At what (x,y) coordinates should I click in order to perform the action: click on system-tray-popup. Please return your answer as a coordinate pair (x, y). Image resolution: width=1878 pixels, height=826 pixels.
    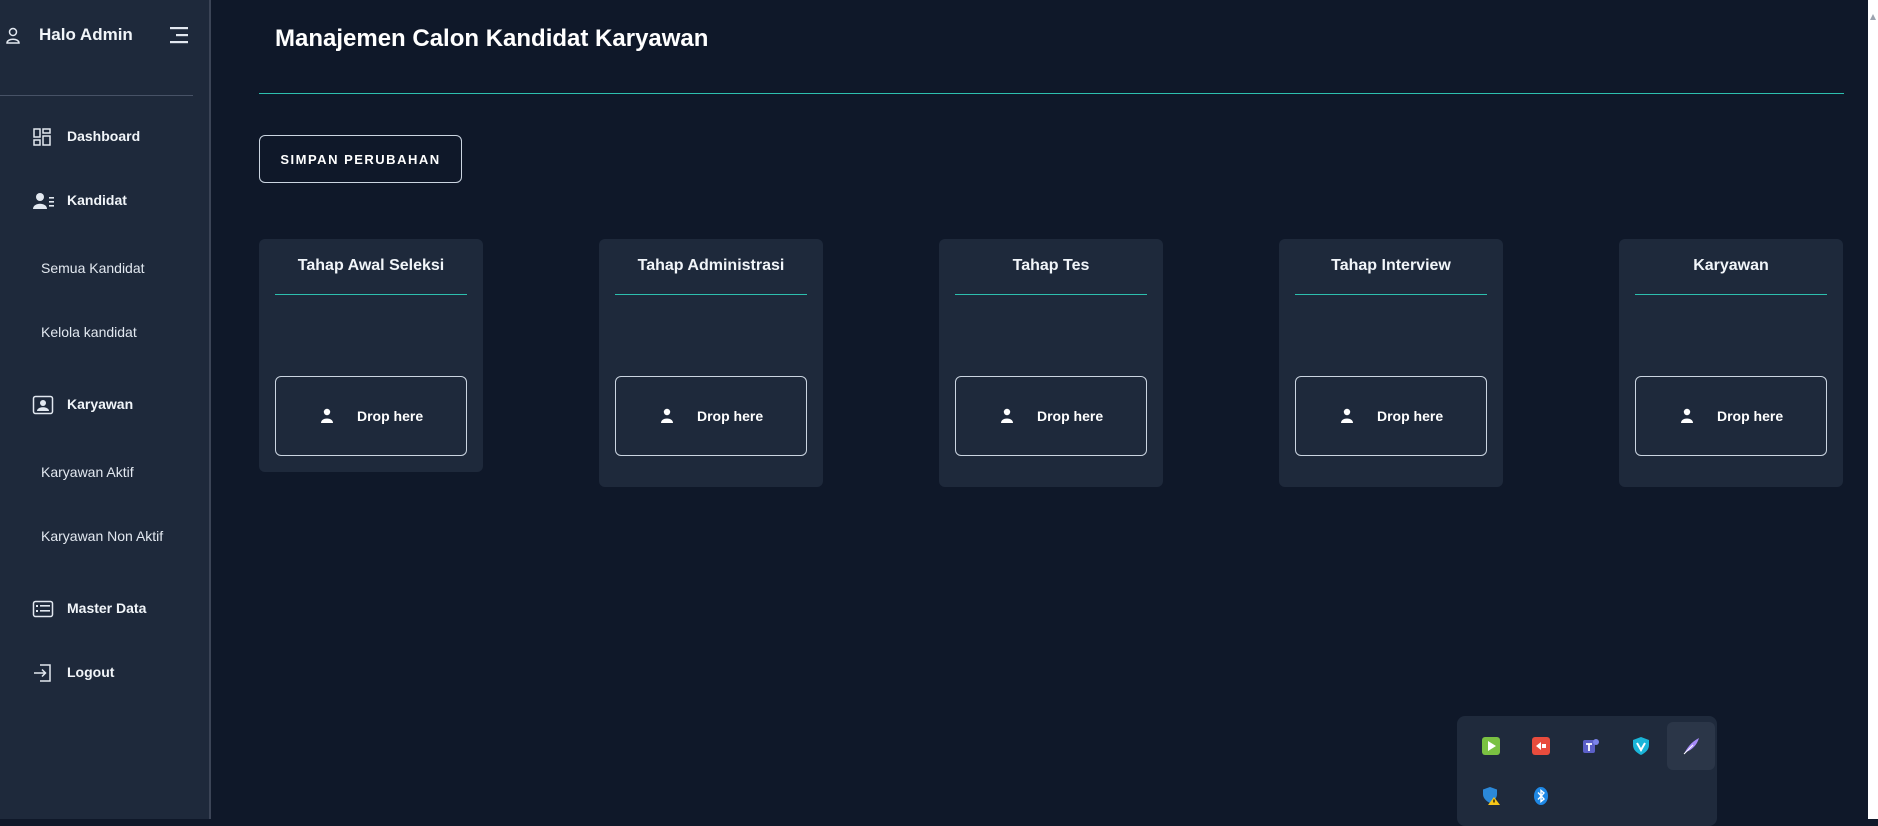
    Looking at the image, I should click on (1587, 771).